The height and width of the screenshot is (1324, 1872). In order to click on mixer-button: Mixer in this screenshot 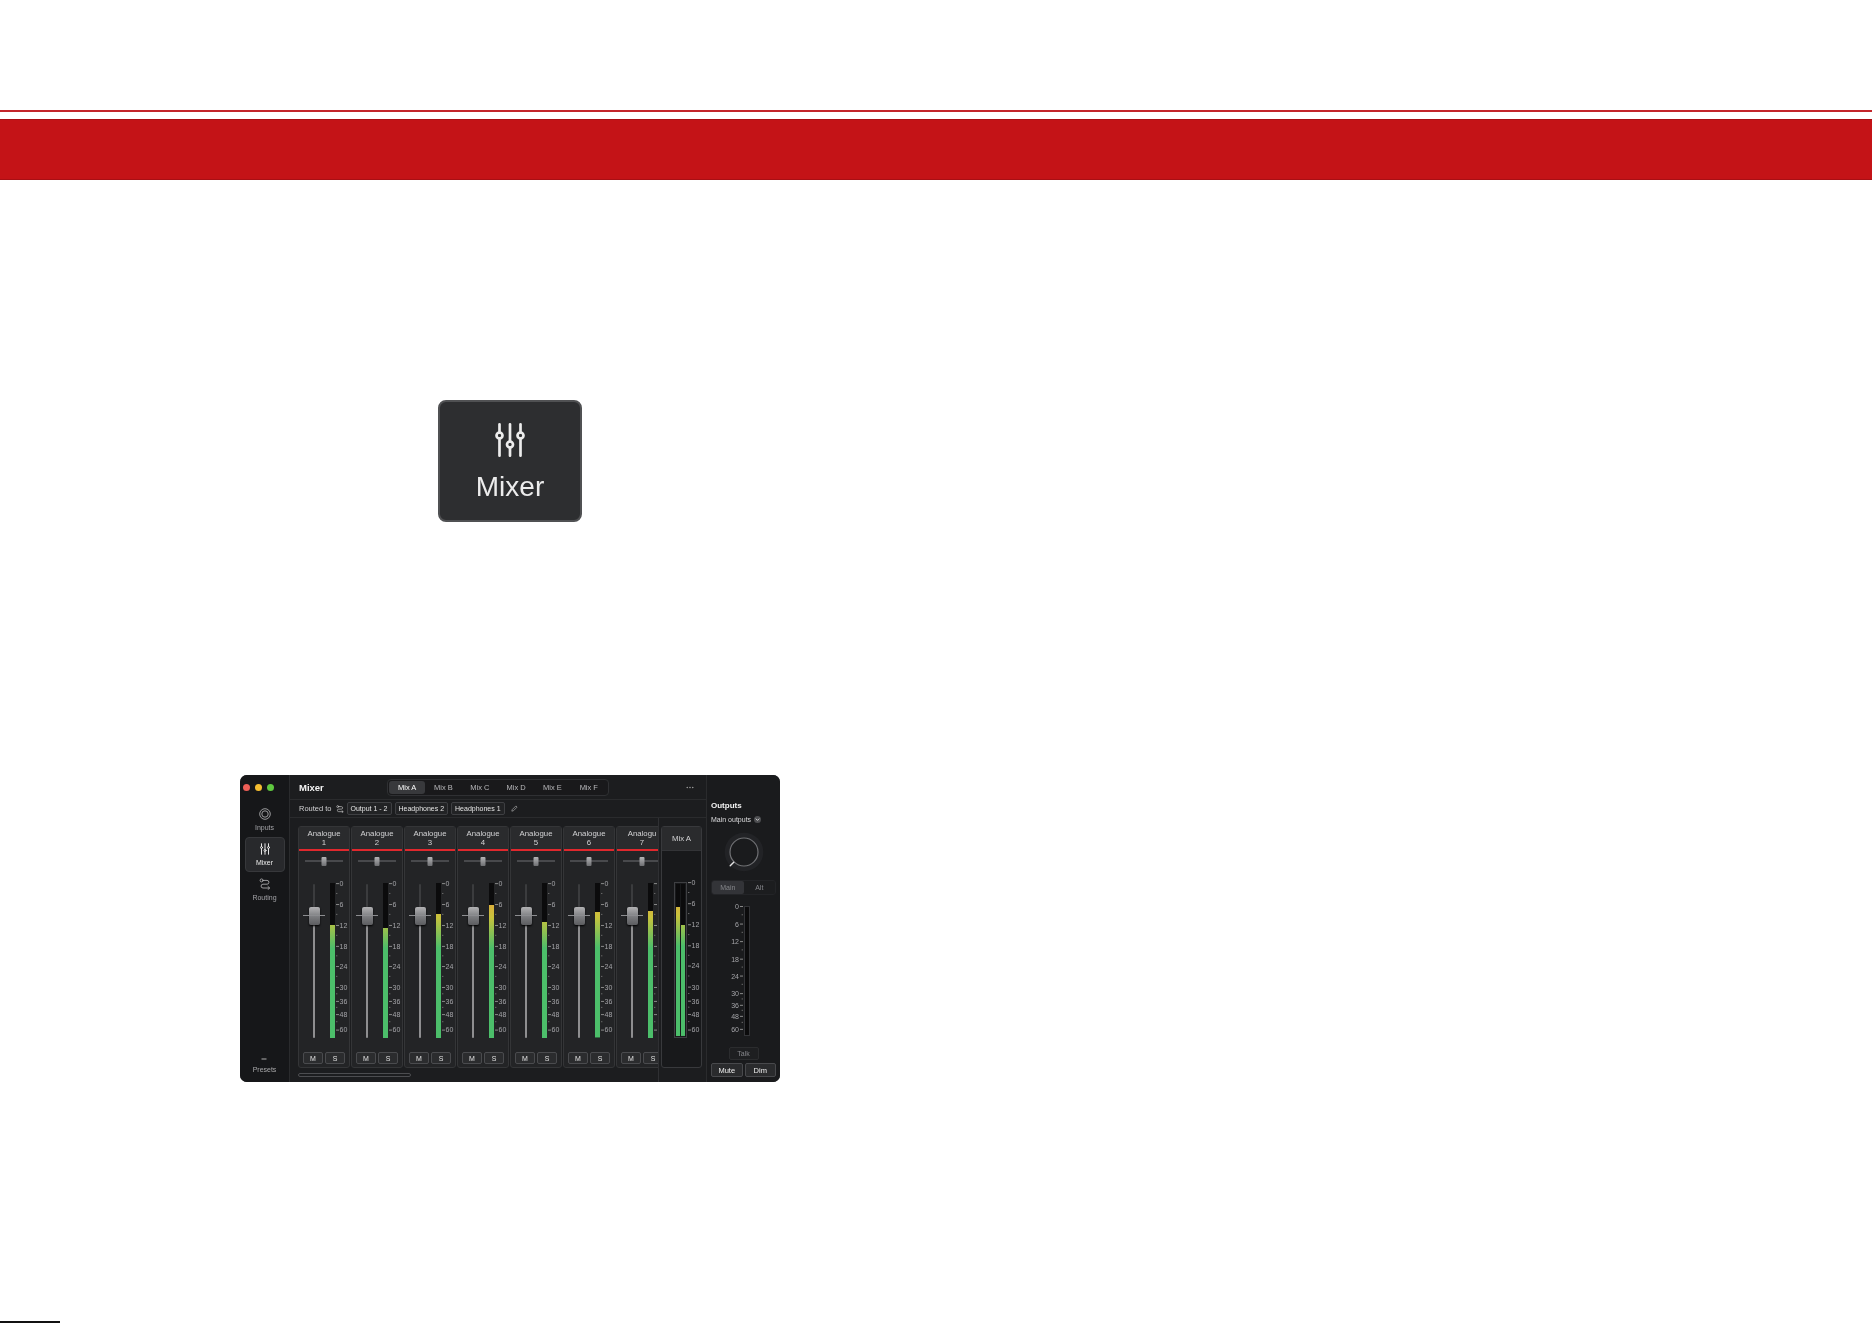, I will do `click(510, 461)`.